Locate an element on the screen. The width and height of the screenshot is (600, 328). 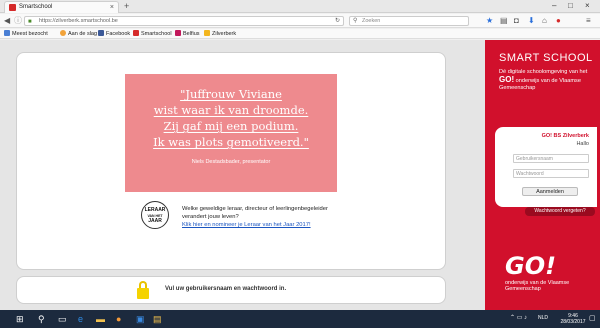
maximize-button: □ is located at coordinates (570, 6).